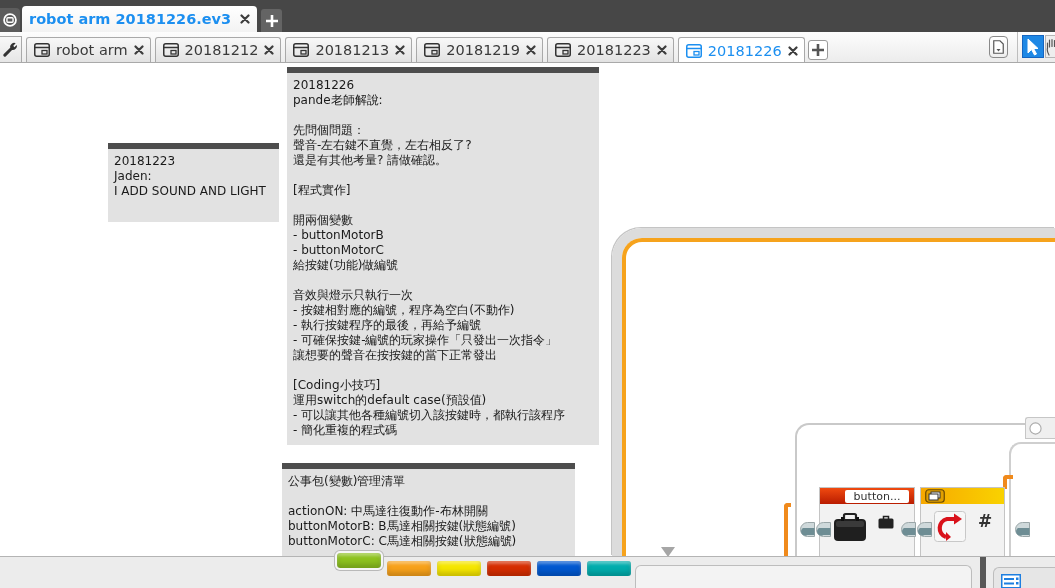 Image resolution: width=1055 pixels, height=588 pixels. I want to click on comment-text: - 簡化重複的程式碼, so click(346, 430).